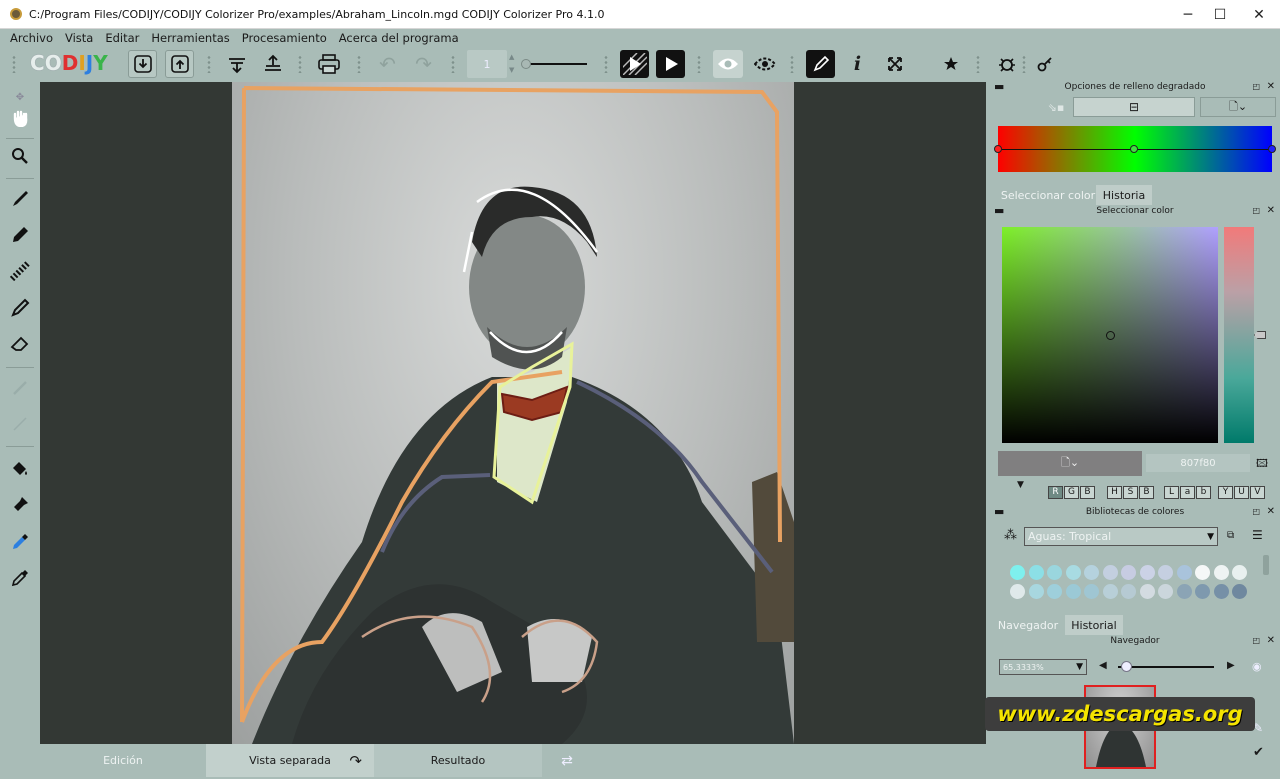 The width and height of the screenshot is (1280, 779). I want to click on hue-slider-handle, so click(1260, 335).